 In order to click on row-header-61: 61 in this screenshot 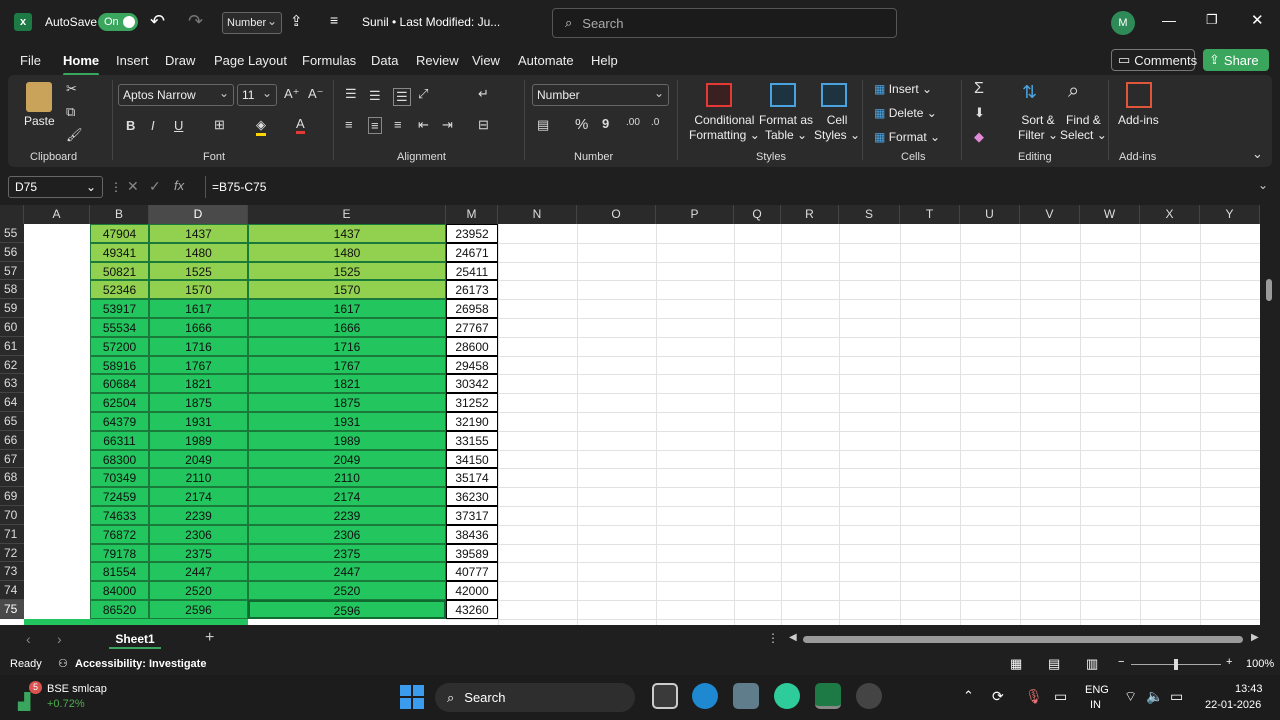, I will do `click(12, 346)`.